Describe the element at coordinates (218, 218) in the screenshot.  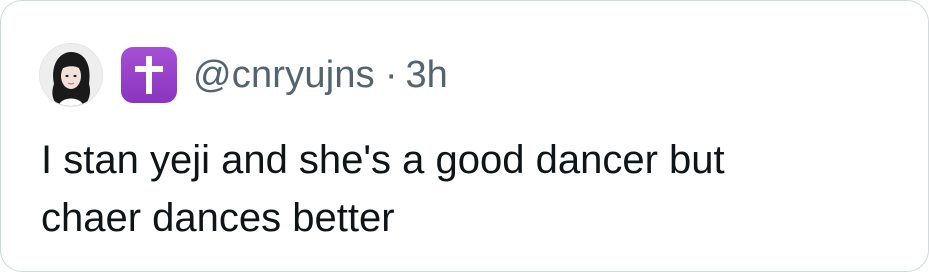
I see `tweet-text-line-2: chaer dances better` at that location.